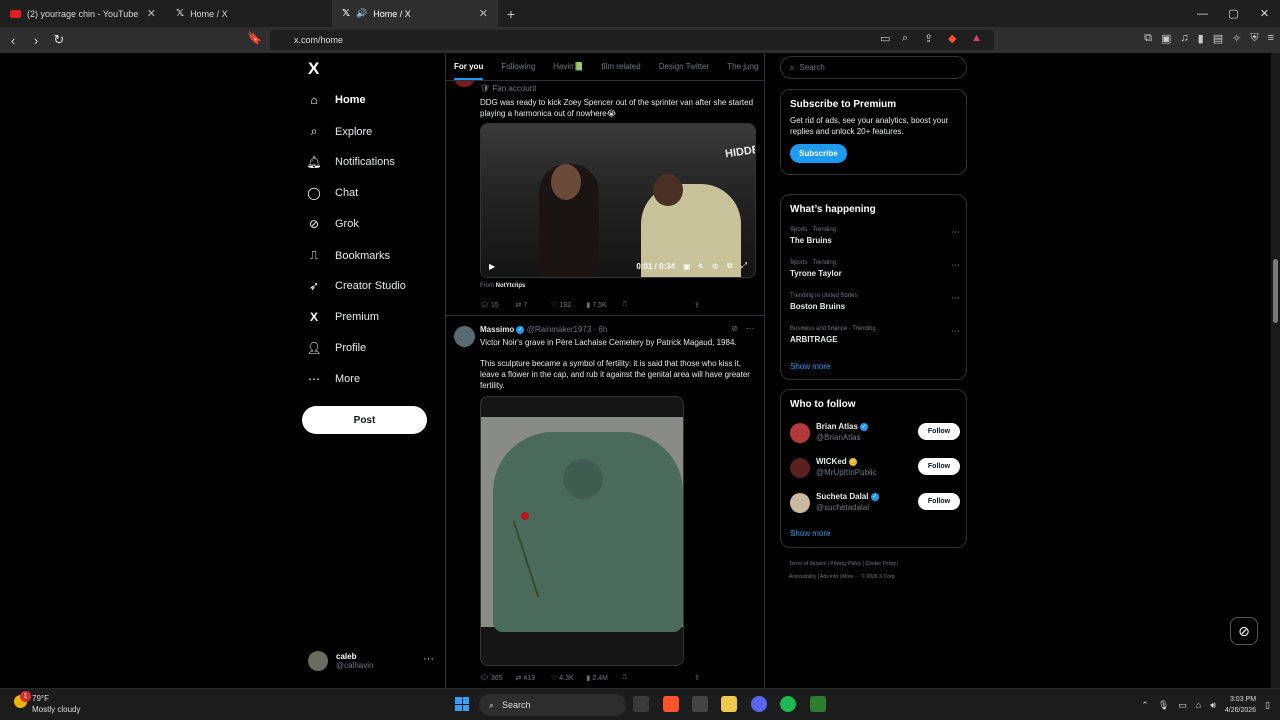 The width and height of the screenshot is (1280, 720). What do you see at coordinates (788, 704) in the screenshot?
I see `spotify-icon` at bounding box center [788, 704].